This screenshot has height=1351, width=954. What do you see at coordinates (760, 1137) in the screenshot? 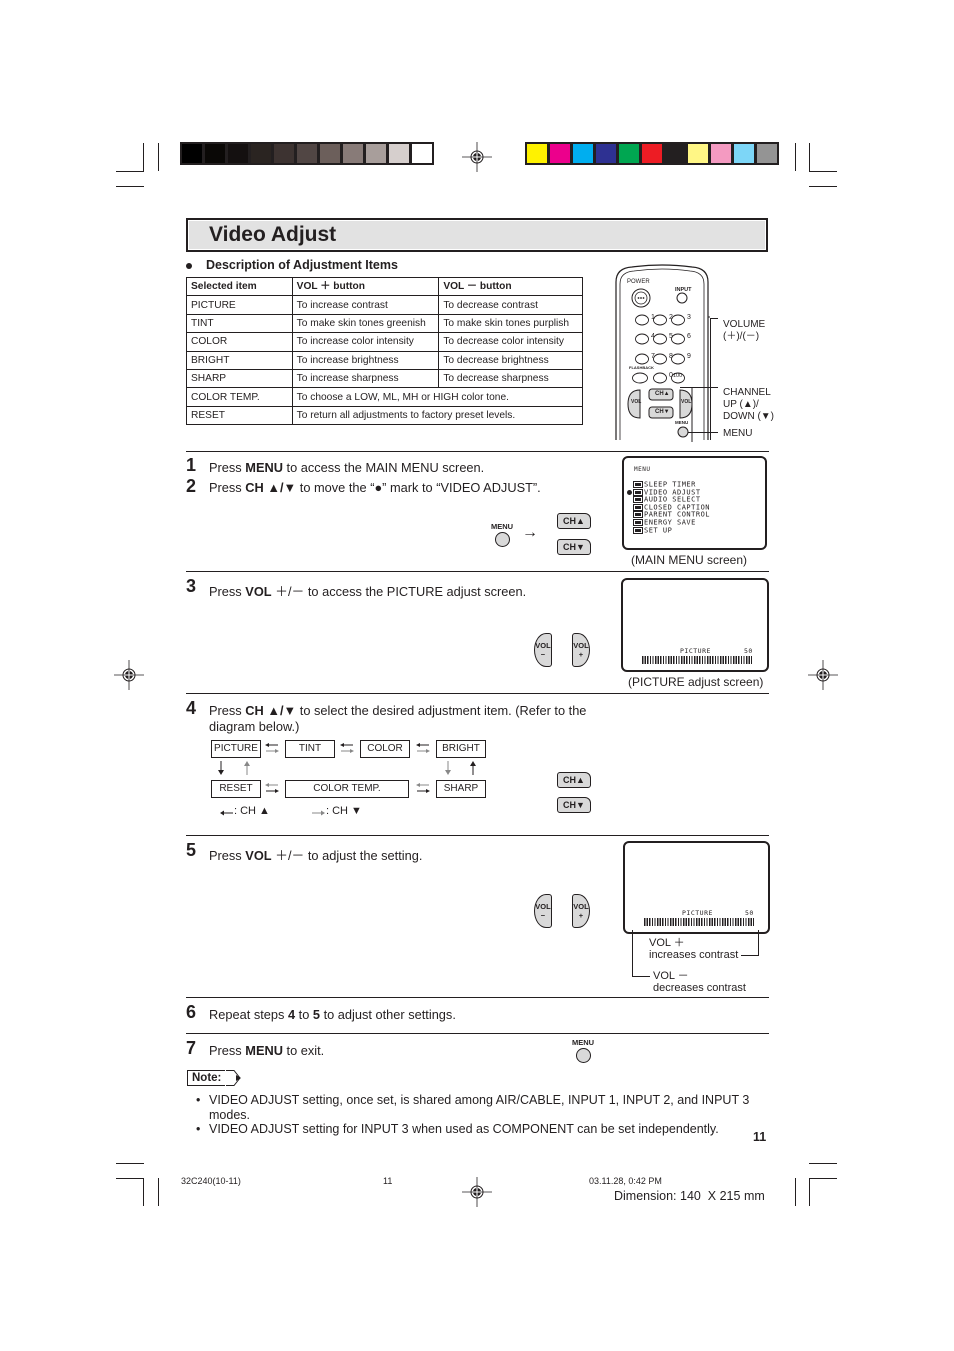
I see `page-number: 11` at bounding box center [760, 1137].